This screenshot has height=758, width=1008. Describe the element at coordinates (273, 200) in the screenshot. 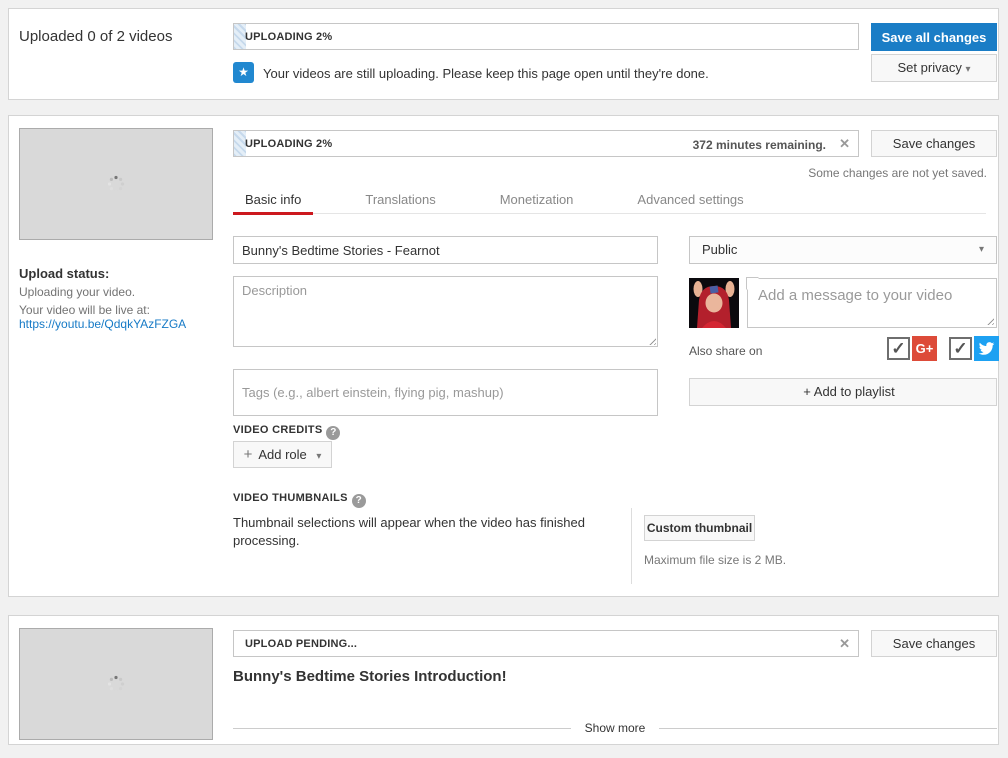

I see `tab-basic-info: Basic info` at that location.